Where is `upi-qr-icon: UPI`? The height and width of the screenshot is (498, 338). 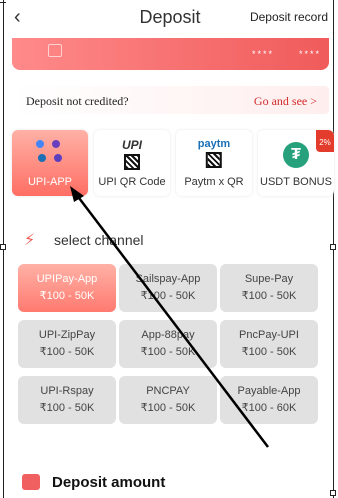
upi-qr-icon: UPI is located at coordinates (132, 154).